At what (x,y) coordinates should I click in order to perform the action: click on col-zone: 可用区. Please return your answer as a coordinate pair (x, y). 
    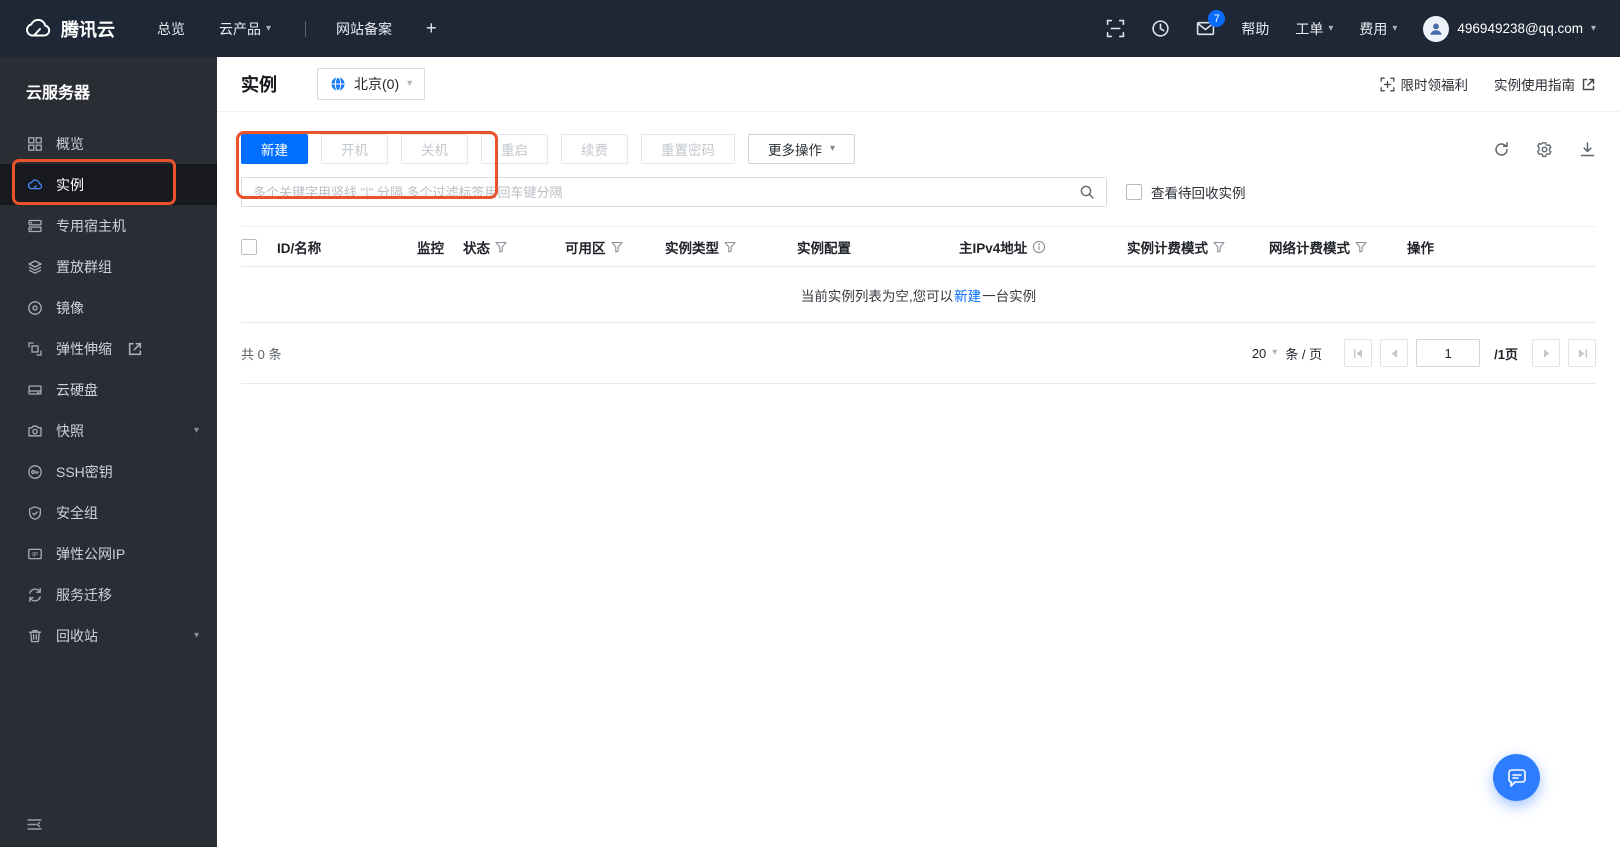
    Looking at the image, I should click on (615, 247).